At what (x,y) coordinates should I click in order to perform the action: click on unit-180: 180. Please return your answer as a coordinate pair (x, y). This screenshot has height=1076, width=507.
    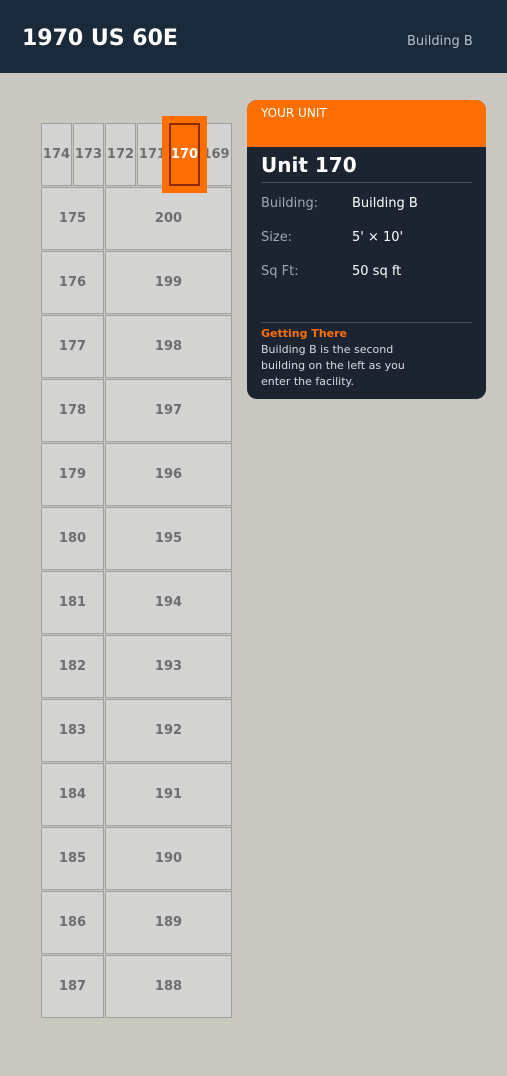
    Looking at the image, I should click on (72, 538).